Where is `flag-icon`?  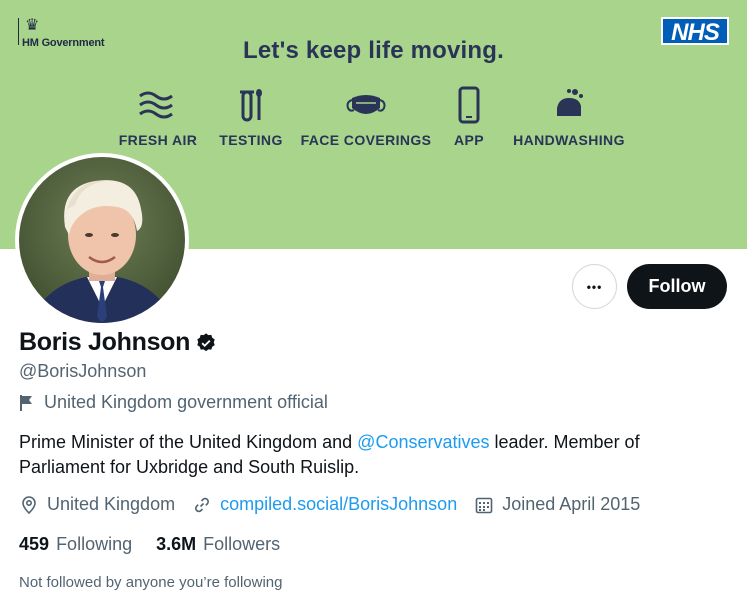
flag-icon is located at coordinates (26, 402).